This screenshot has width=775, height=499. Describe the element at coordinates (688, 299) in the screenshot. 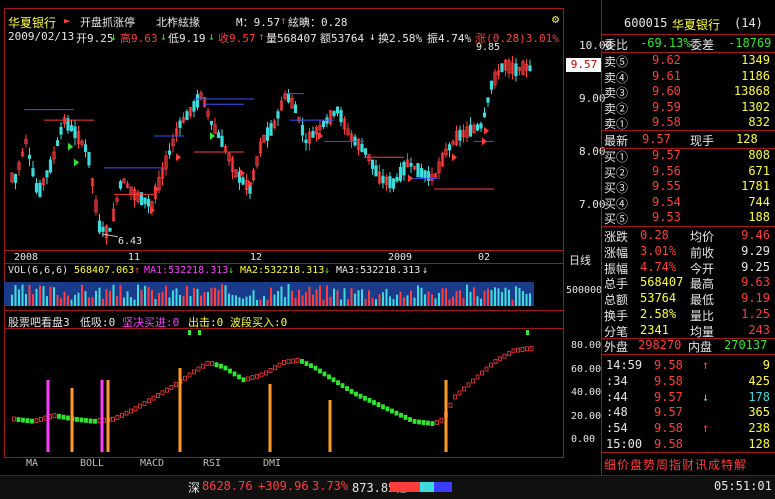

I see `stat-row: 总额 53764 最低 9.19` at that location.